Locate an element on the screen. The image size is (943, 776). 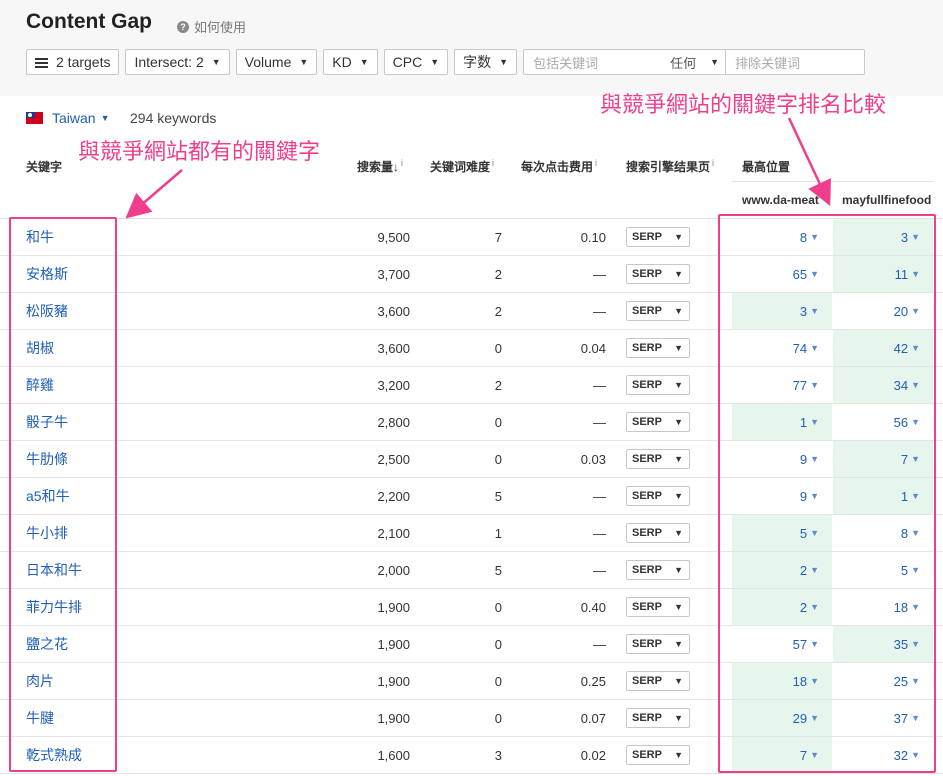
keyword-link: 牛肋條 is located at coordinates (47, 459).